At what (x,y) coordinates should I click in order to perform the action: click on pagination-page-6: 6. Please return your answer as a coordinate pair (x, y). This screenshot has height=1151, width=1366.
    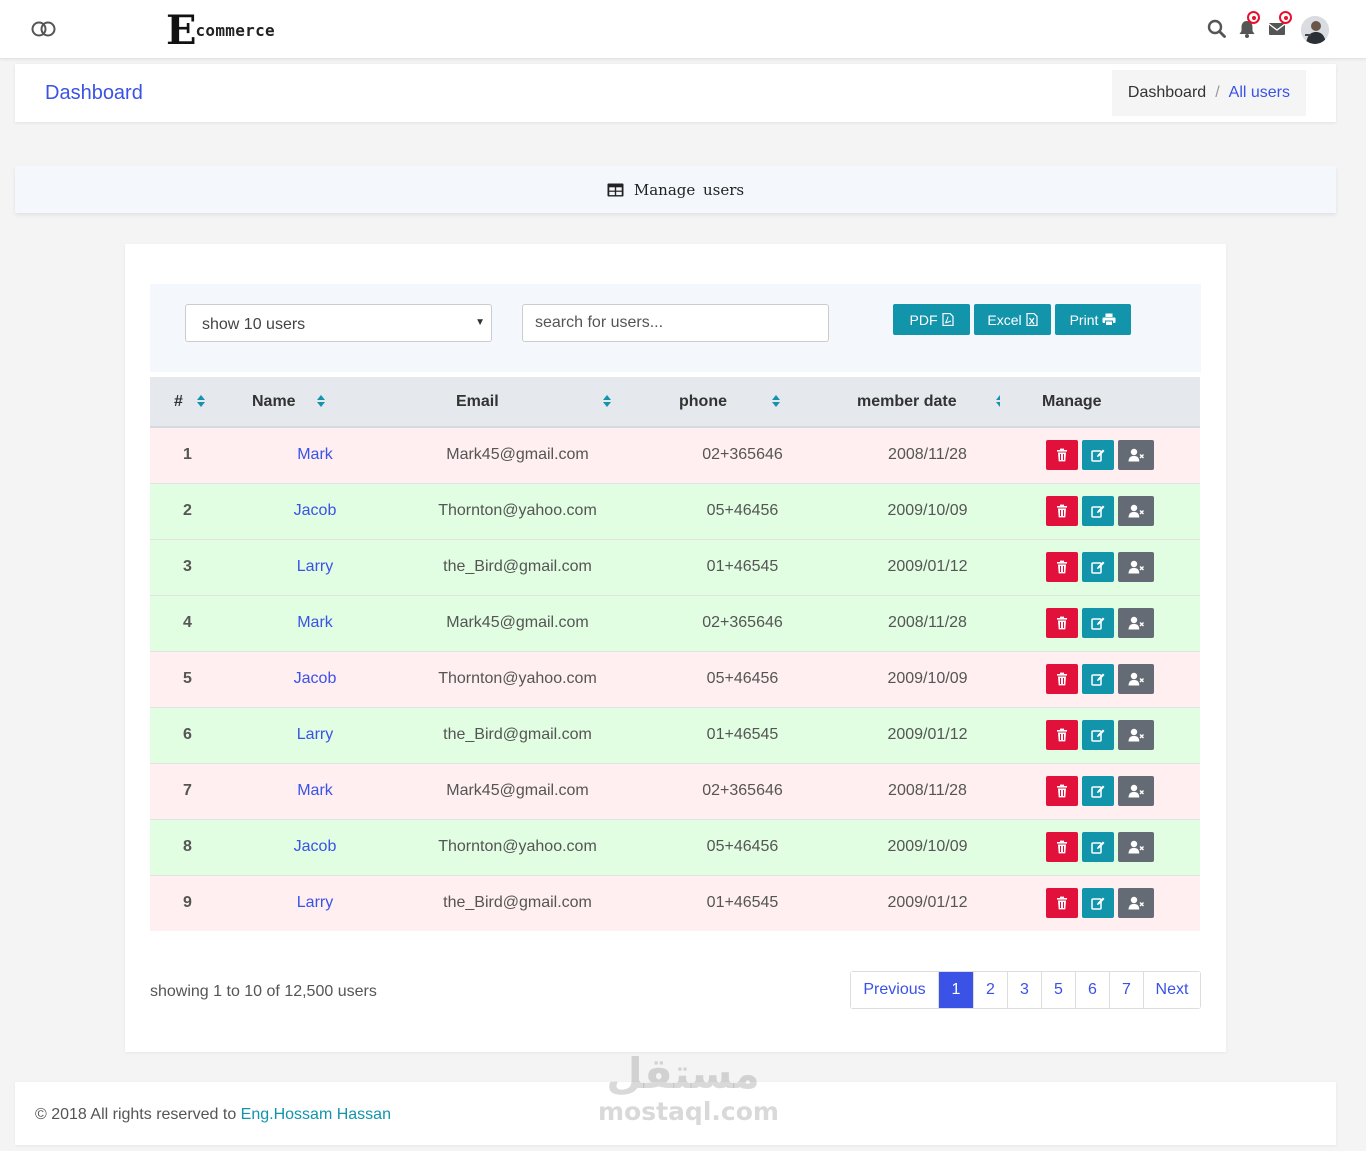
    Looking at the image, I should click on (1092, 990).